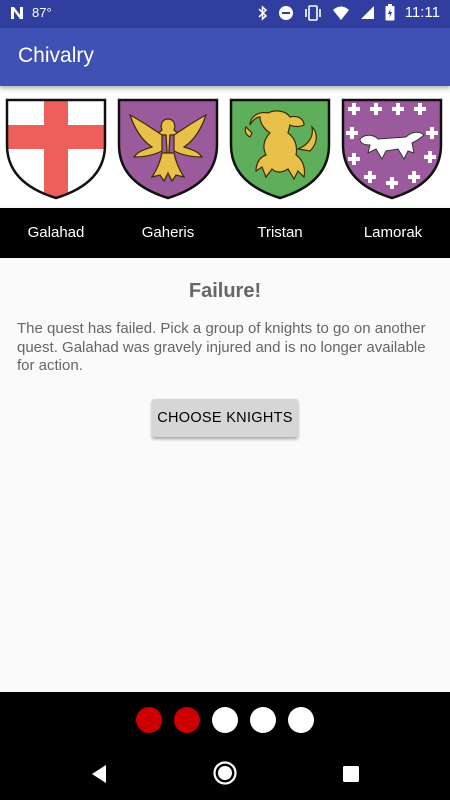 This screenshot has height=800, width=450. Describe the element at coordinates (392, 149) in the screenshot. I see `crosslet-lion-shield-icon` at that location.